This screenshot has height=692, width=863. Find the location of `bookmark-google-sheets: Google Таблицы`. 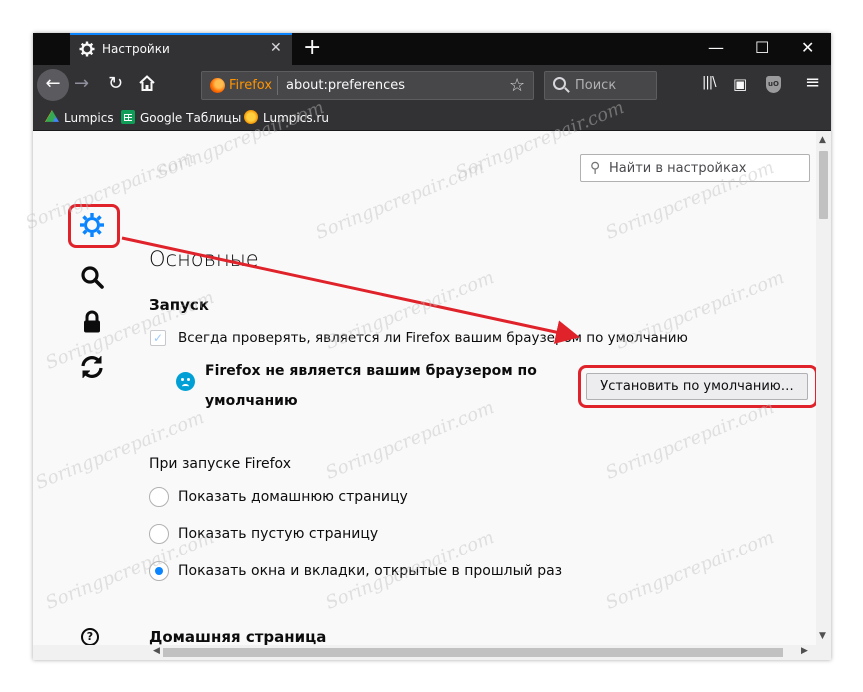

bookmark-google-sheets: Google Таблицы is located at coordinates (181, 117).